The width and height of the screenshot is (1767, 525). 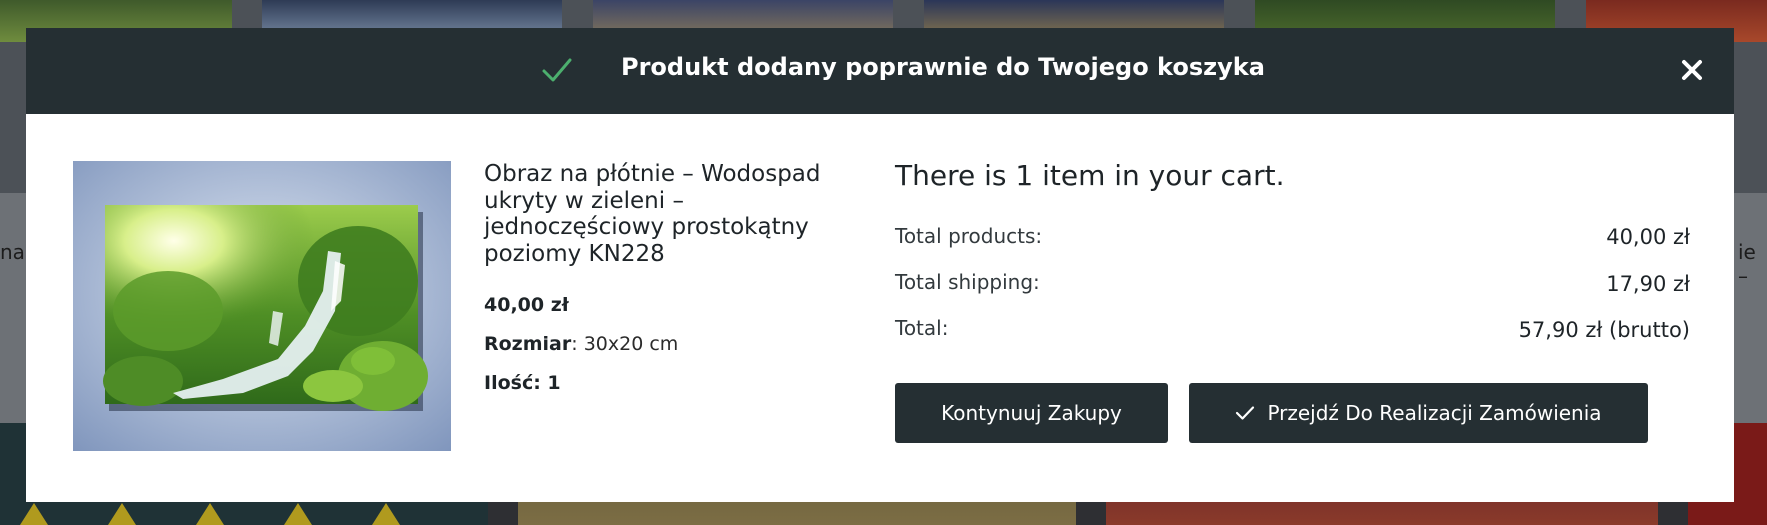 I want to click on total-shipping-value: 17,90 zł, so click(x=1648, y=284).